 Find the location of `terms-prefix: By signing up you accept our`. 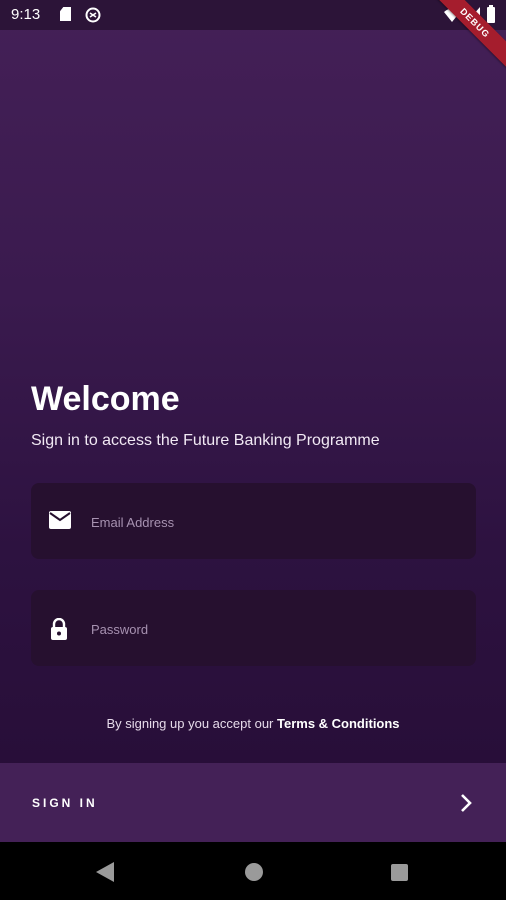

terms-prefix: By signing up you accept our is located at coordinates (191, 723).